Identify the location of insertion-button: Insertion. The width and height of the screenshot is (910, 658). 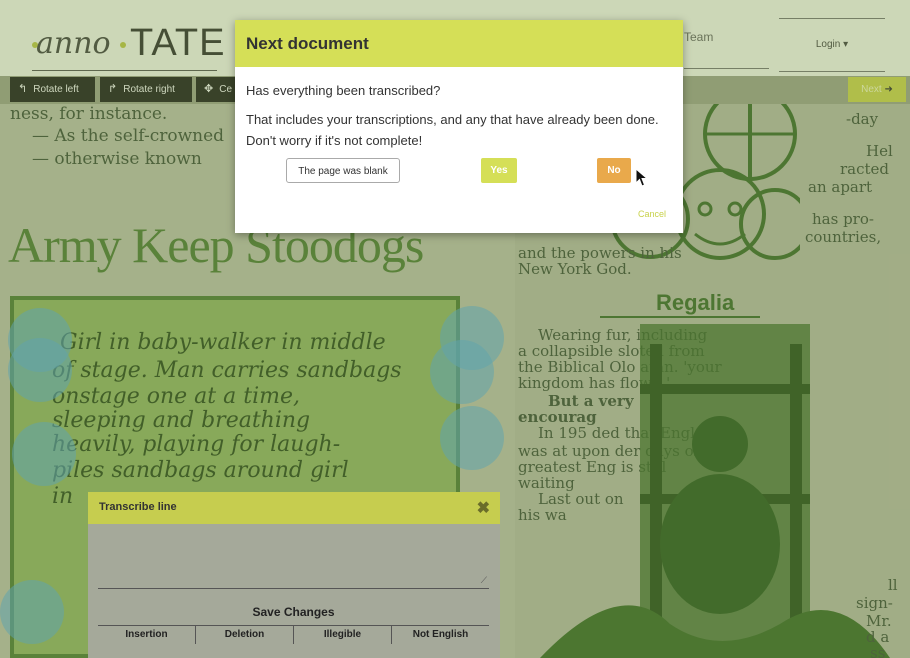
(146, 634).